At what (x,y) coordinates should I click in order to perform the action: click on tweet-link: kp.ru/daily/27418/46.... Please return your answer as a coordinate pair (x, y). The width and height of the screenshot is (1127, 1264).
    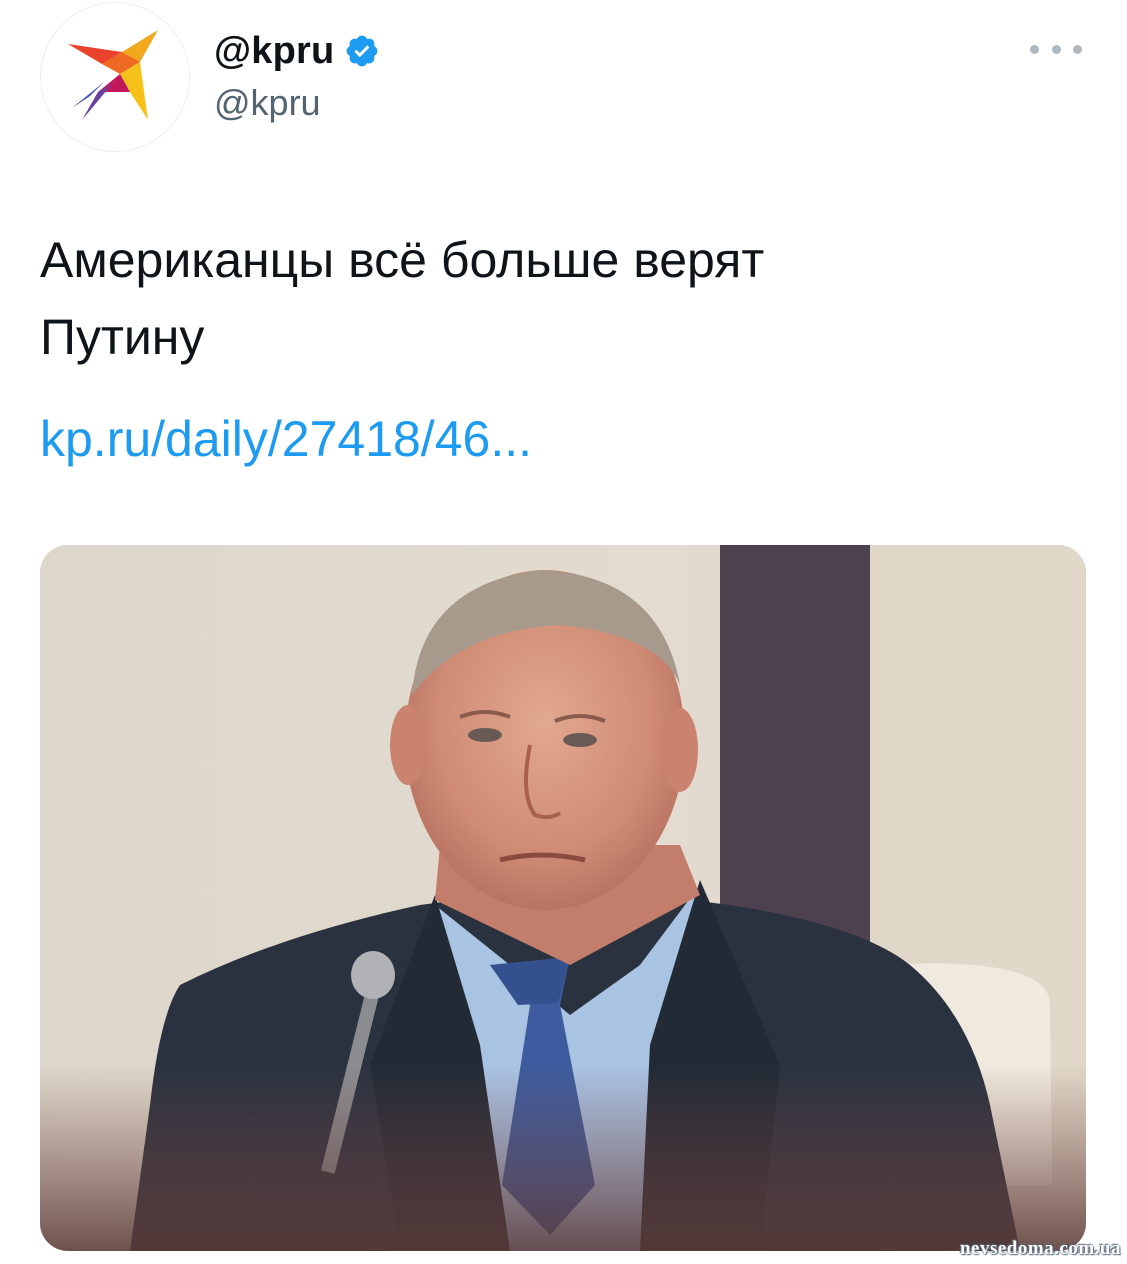
    Looking at the image, I should click on (286, 439).